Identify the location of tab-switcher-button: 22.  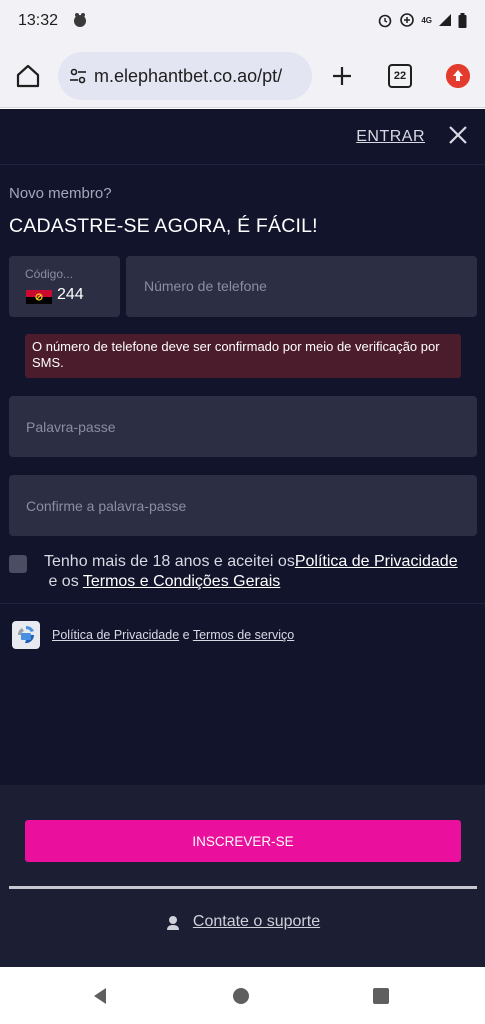
(400, 76).